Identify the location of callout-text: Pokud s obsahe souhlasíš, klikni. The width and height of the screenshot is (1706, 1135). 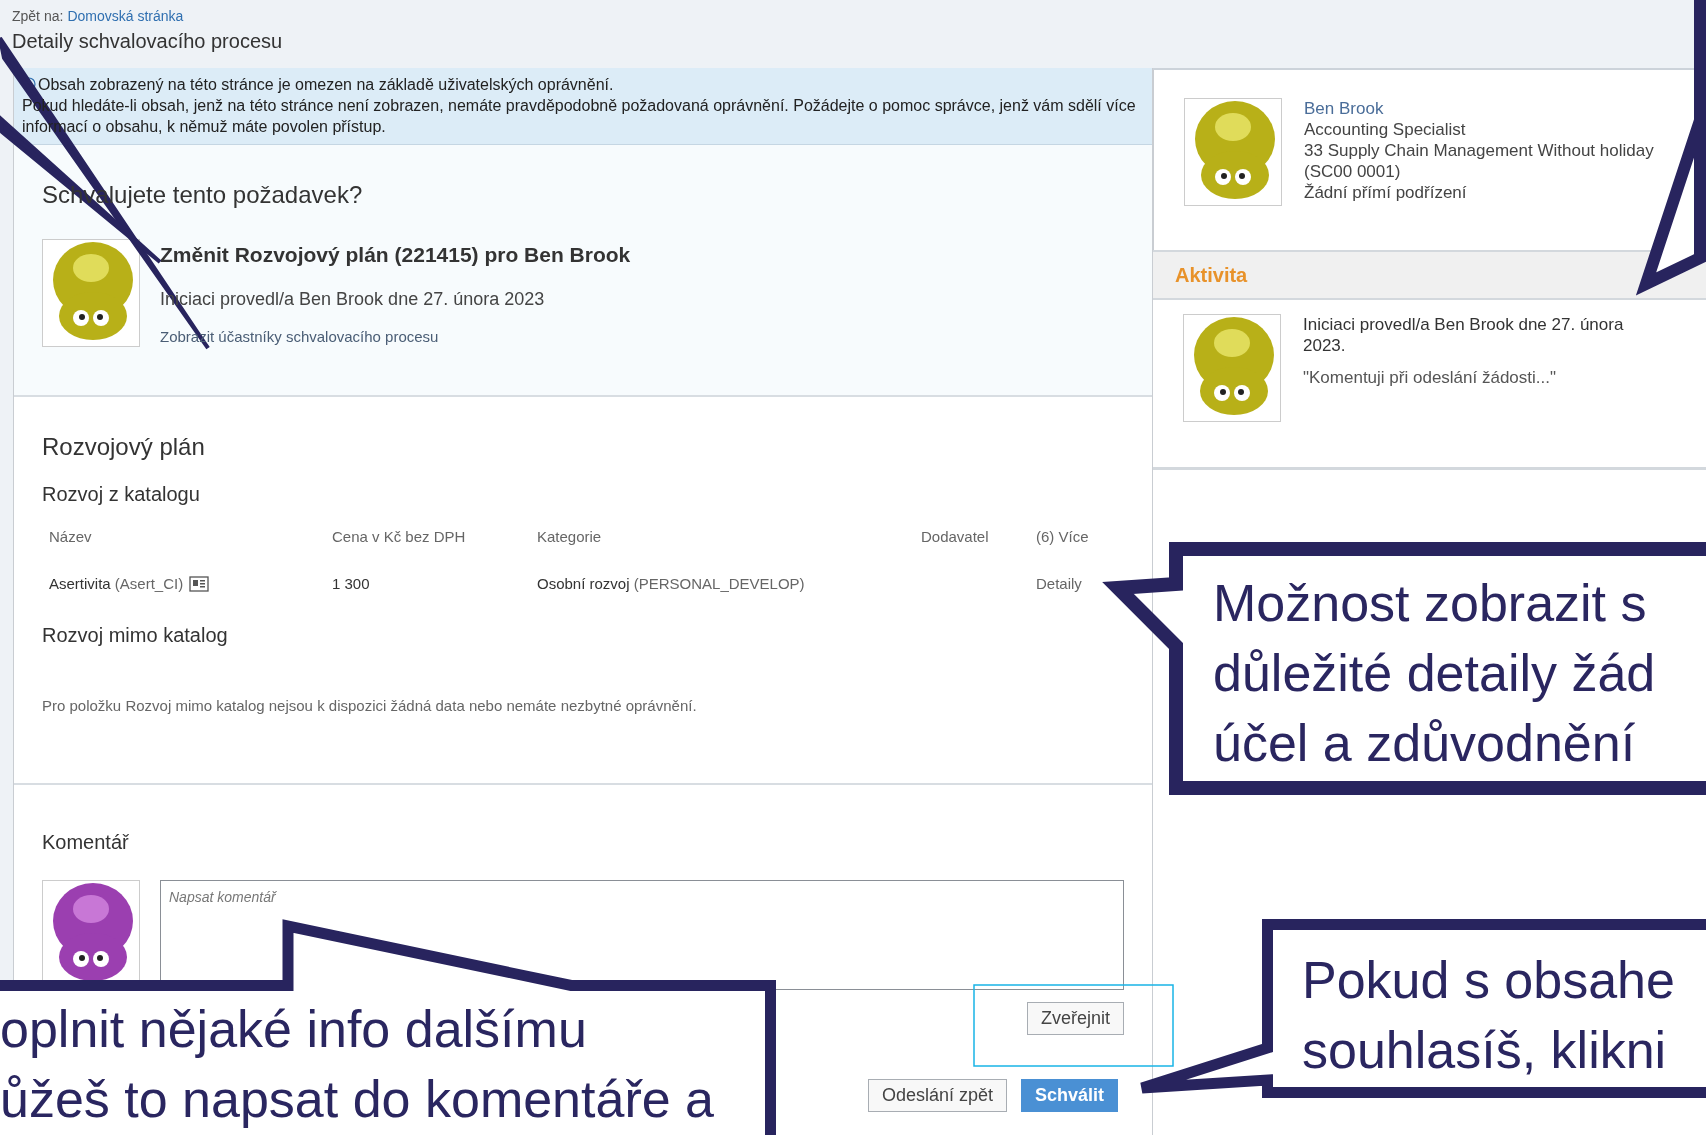
(1488, 1015).